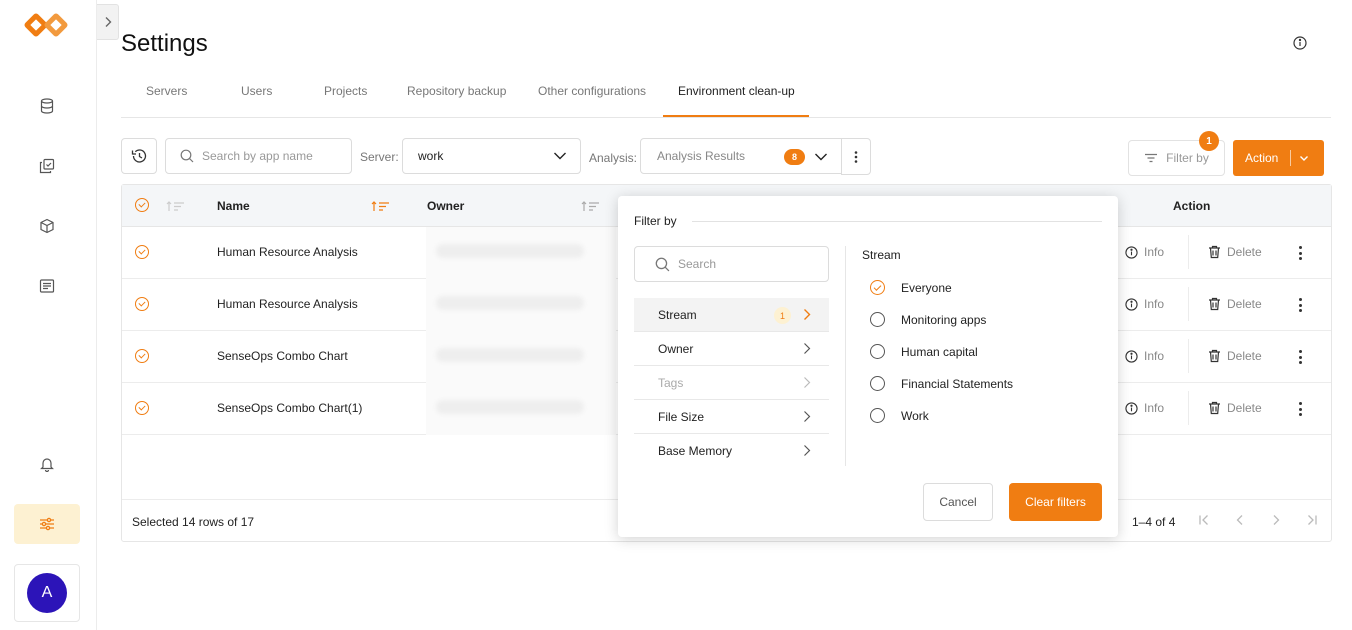 This screenshot has width=1352, height=630. I want to click on option-label: Work, so click(915, 415).